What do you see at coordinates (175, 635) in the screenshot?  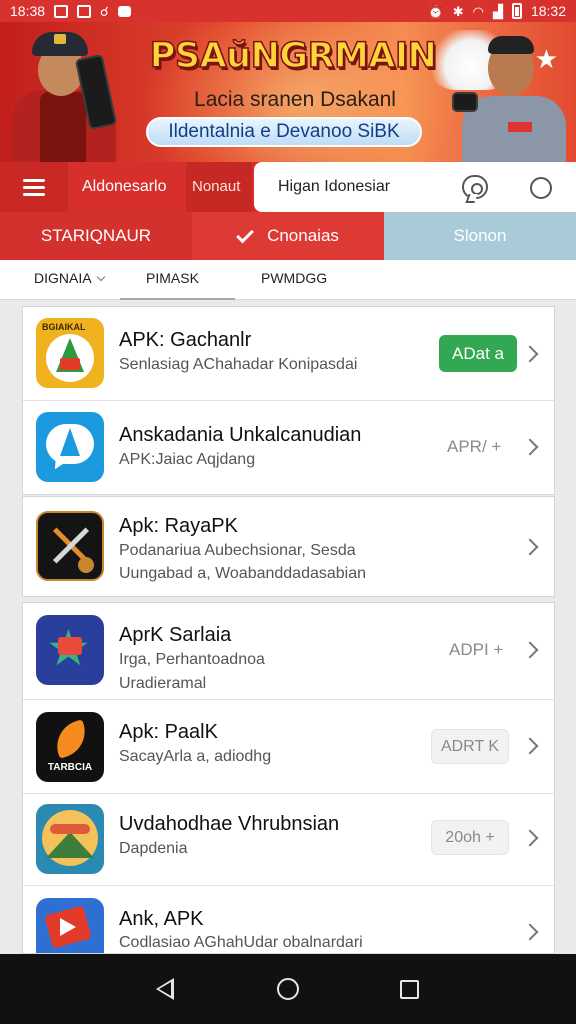 I see `app-title: AprK Sarlaia` at bounding box center [175, 635].